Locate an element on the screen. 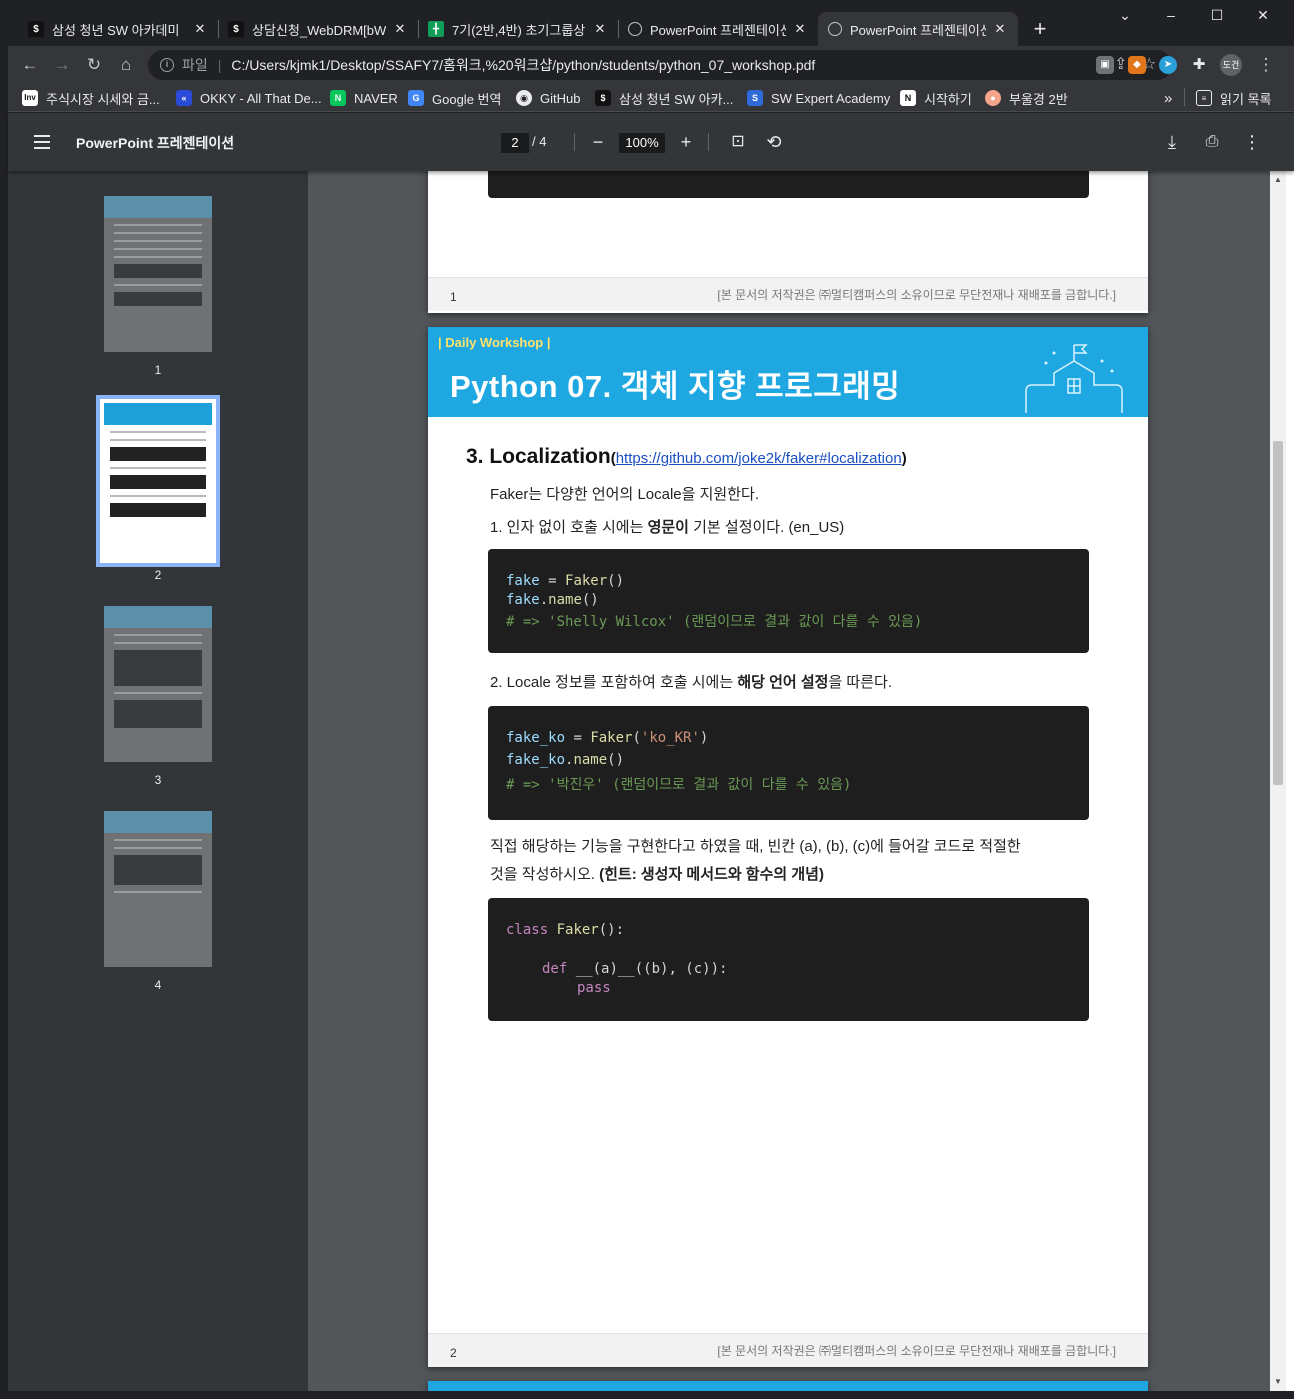 Image resolution: width=1294 pixels, height=1399 pixels. thumbnail-number: 2 is located at coordinates (158, 575).